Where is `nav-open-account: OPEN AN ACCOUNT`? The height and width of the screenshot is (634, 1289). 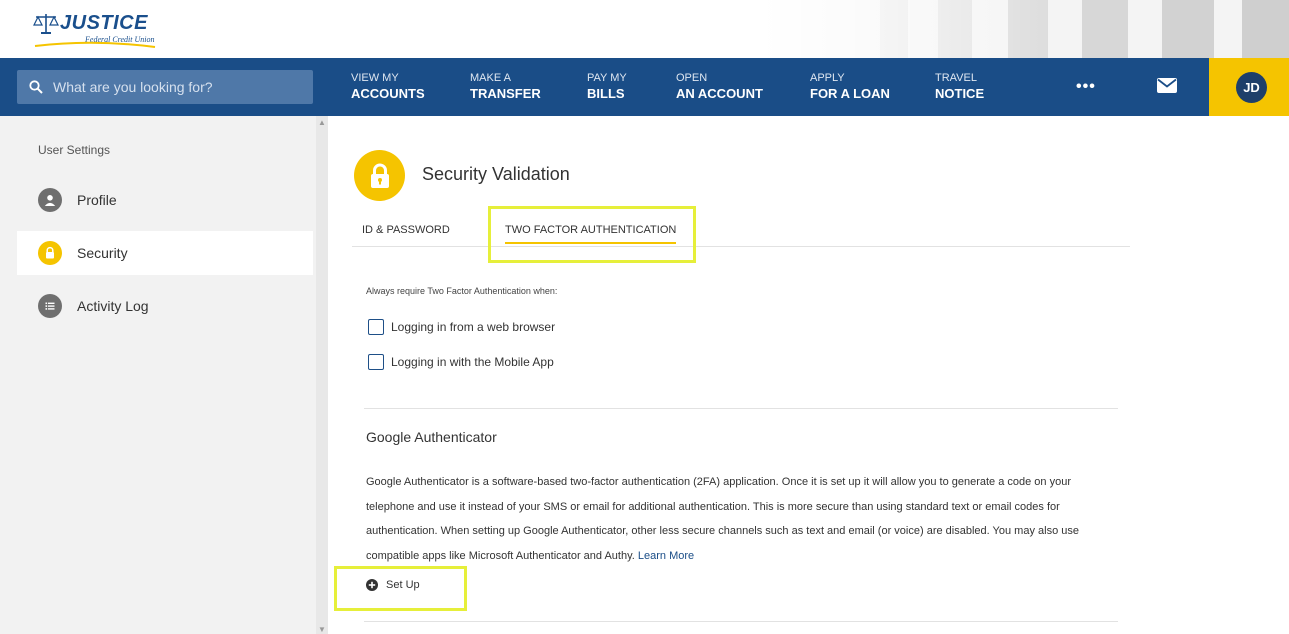
nav-open-account: OPEN AN ACCOUNT is located at coordinates (719, 87).